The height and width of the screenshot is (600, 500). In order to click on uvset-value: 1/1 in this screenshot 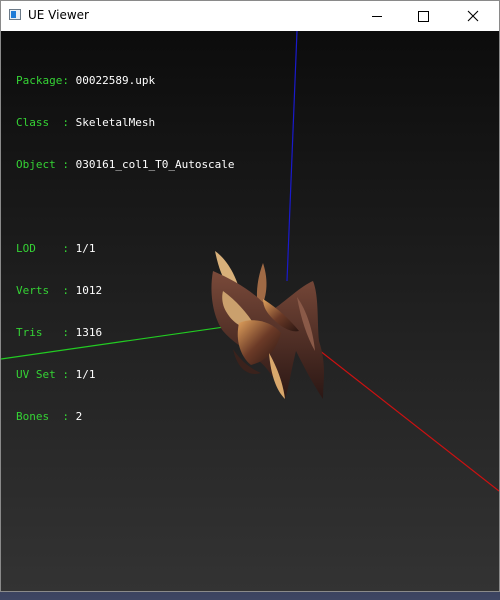, I will do `click(85, 374)`.